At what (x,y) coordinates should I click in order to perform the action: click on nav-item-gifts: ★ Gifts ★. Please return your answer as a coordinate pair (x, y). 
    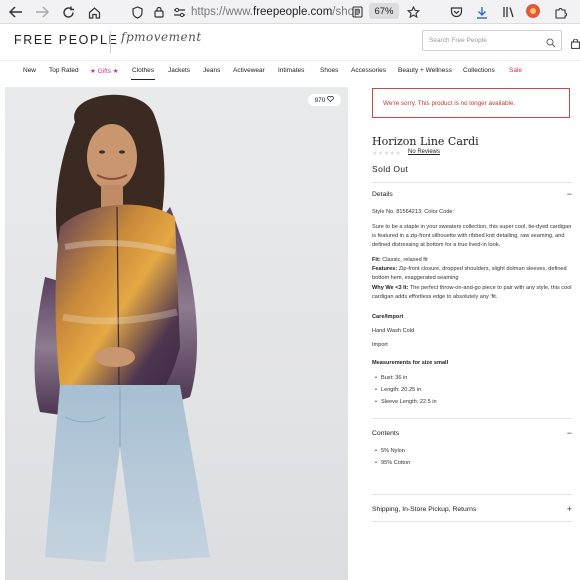
    Looking at the image, I should click on (104, 71).